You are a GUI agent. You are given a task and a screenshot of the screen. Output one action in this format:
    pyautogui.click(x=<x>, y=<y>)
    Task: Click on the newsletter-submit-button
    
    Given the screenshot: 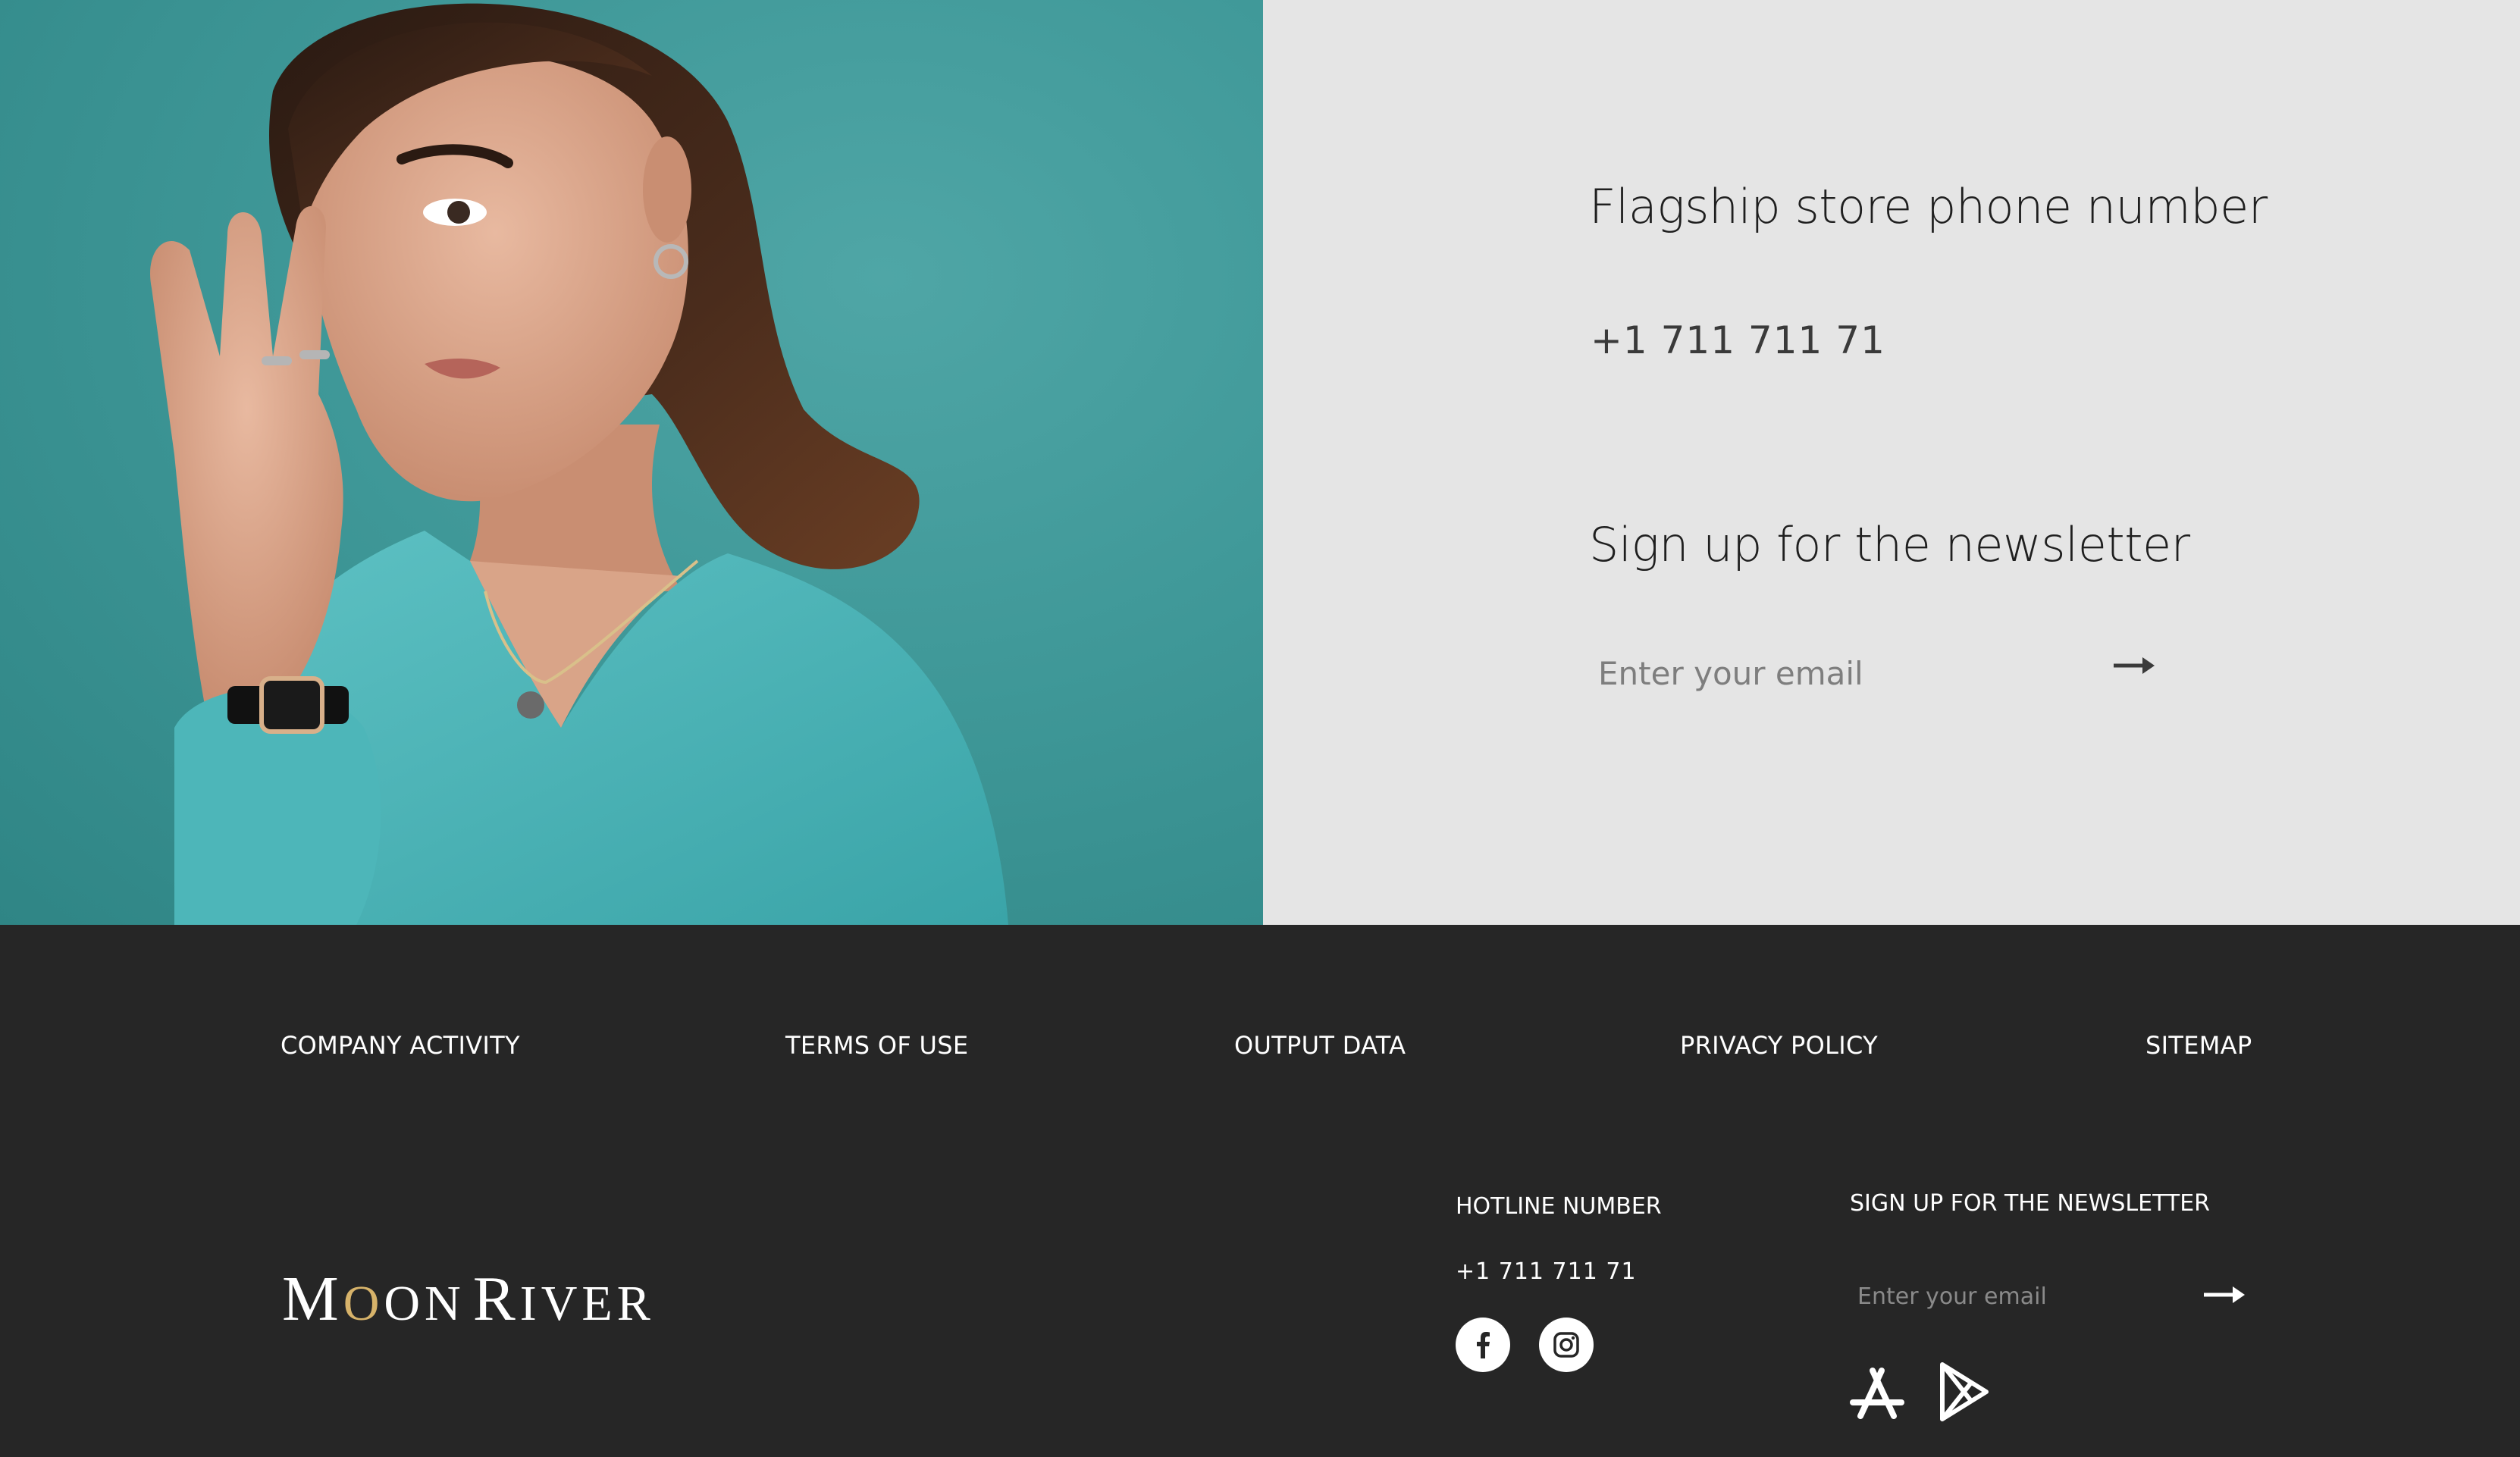 What is the action you would take?
    pyautogui.click(x=2135, y=665)
    